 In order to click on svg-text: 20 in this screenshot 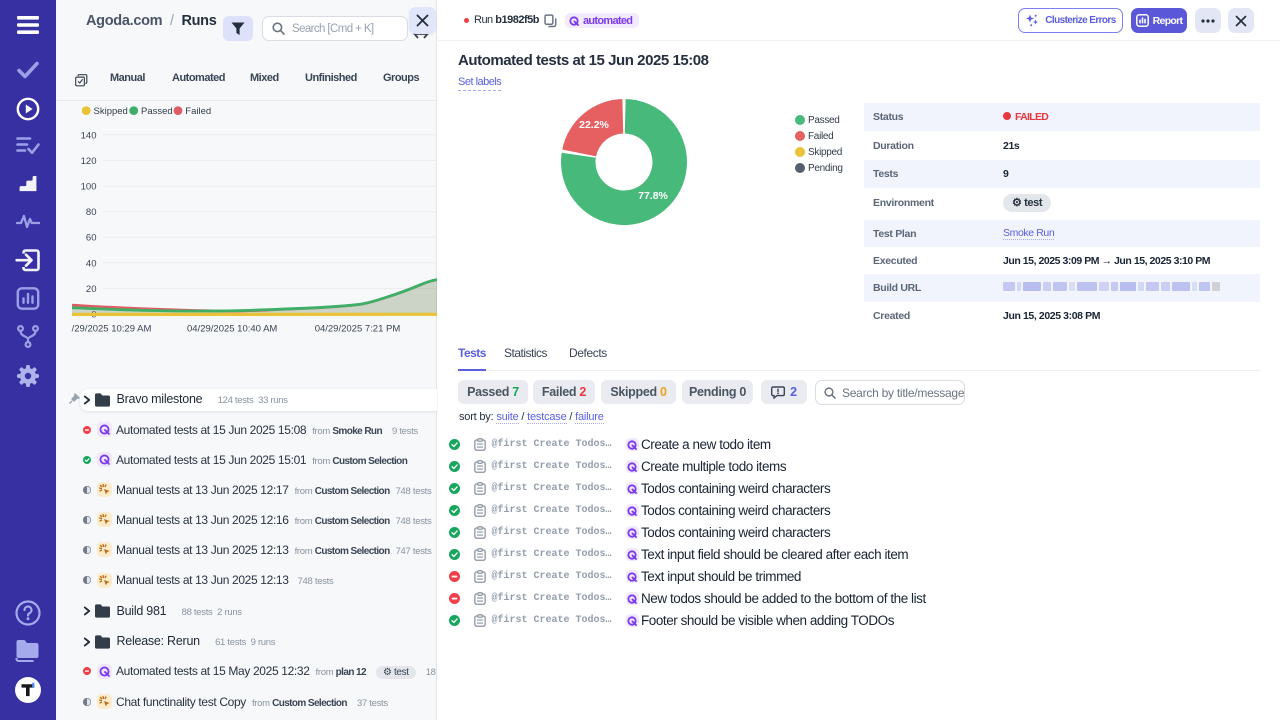, I will do `click(91, 288)`.